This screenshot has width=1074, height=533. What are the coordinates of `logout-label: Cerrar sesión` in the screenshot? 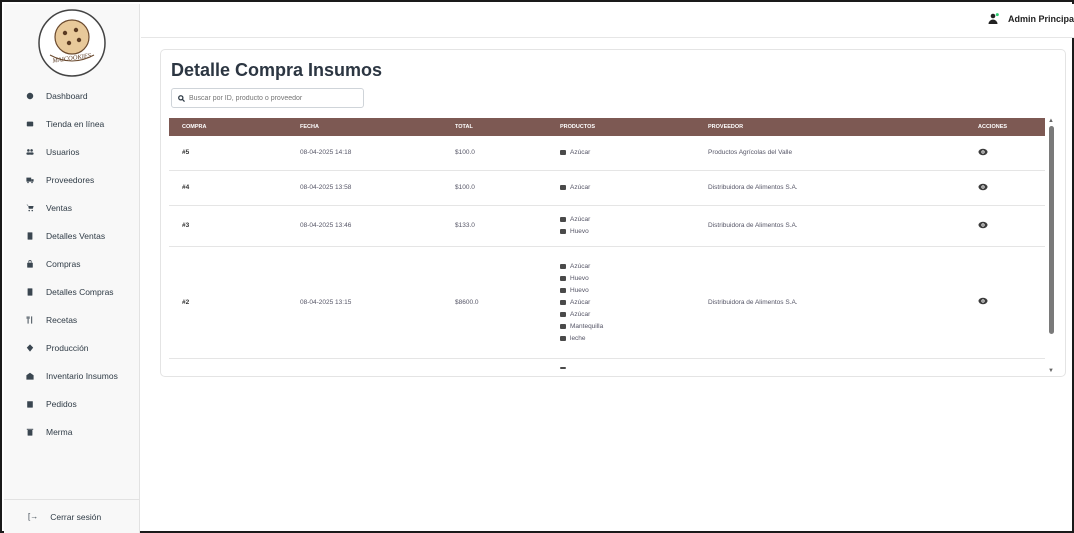 It's located at (76, 516).